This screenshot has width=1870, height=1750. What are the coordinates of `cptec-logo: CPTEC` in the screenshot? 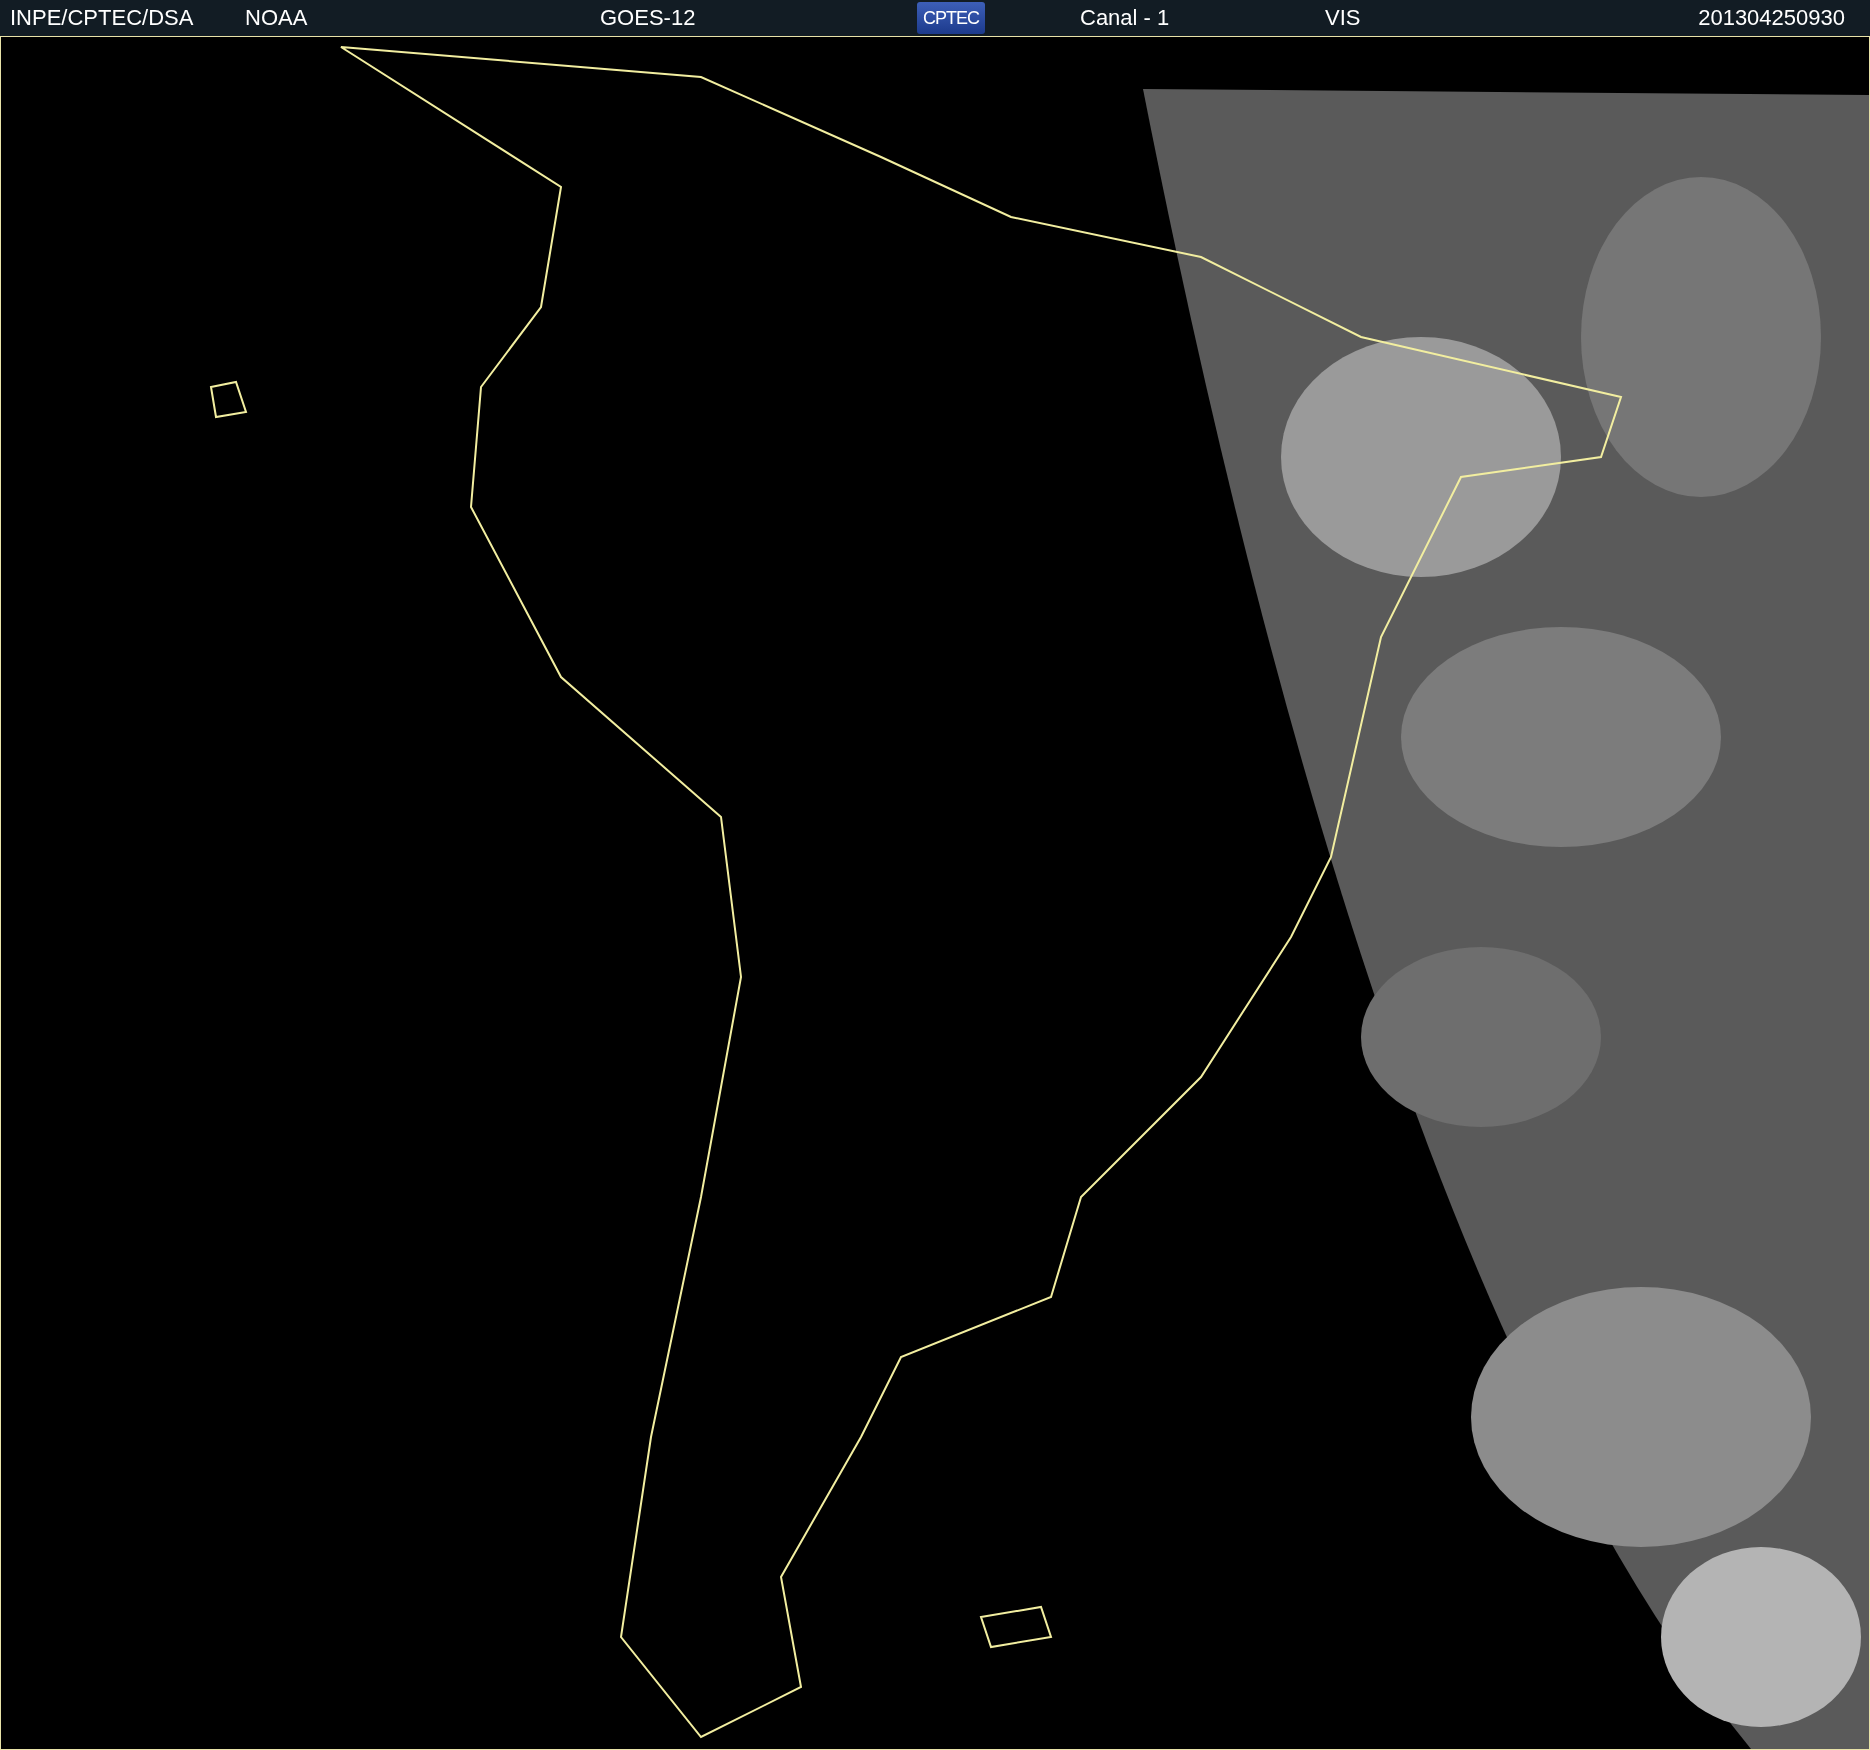 It's located at (951, 18).